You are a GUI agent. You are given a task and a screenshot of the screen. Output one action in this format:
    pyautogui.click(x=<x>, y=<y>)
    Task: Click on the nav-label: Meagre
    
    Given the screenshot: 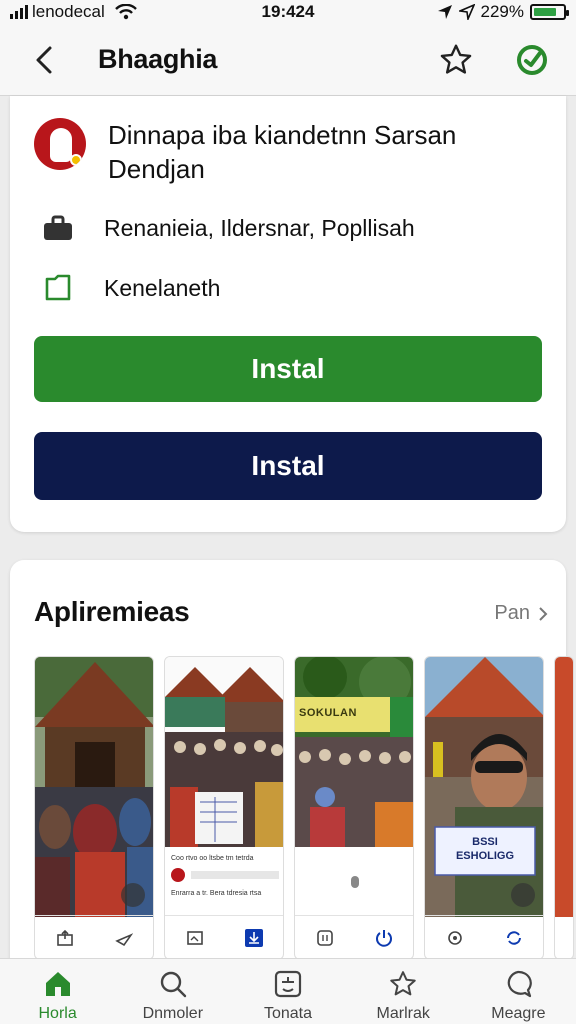 What is the action you would take?
    pyautogui.click(x=518, y=1013)
    